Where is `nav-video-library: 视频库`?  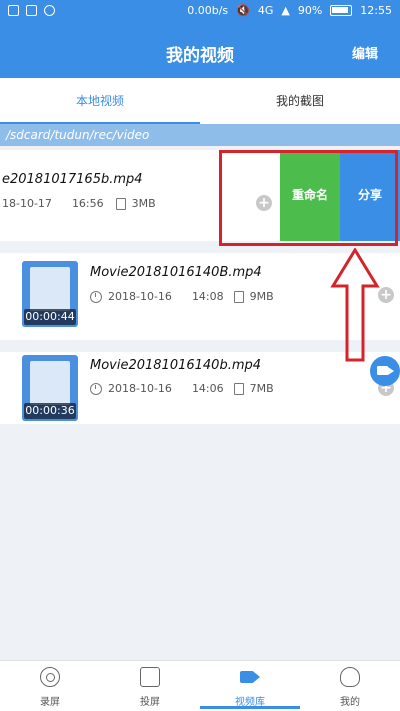 nav-video-library: 视频库 is located at coordinates (250, 686).